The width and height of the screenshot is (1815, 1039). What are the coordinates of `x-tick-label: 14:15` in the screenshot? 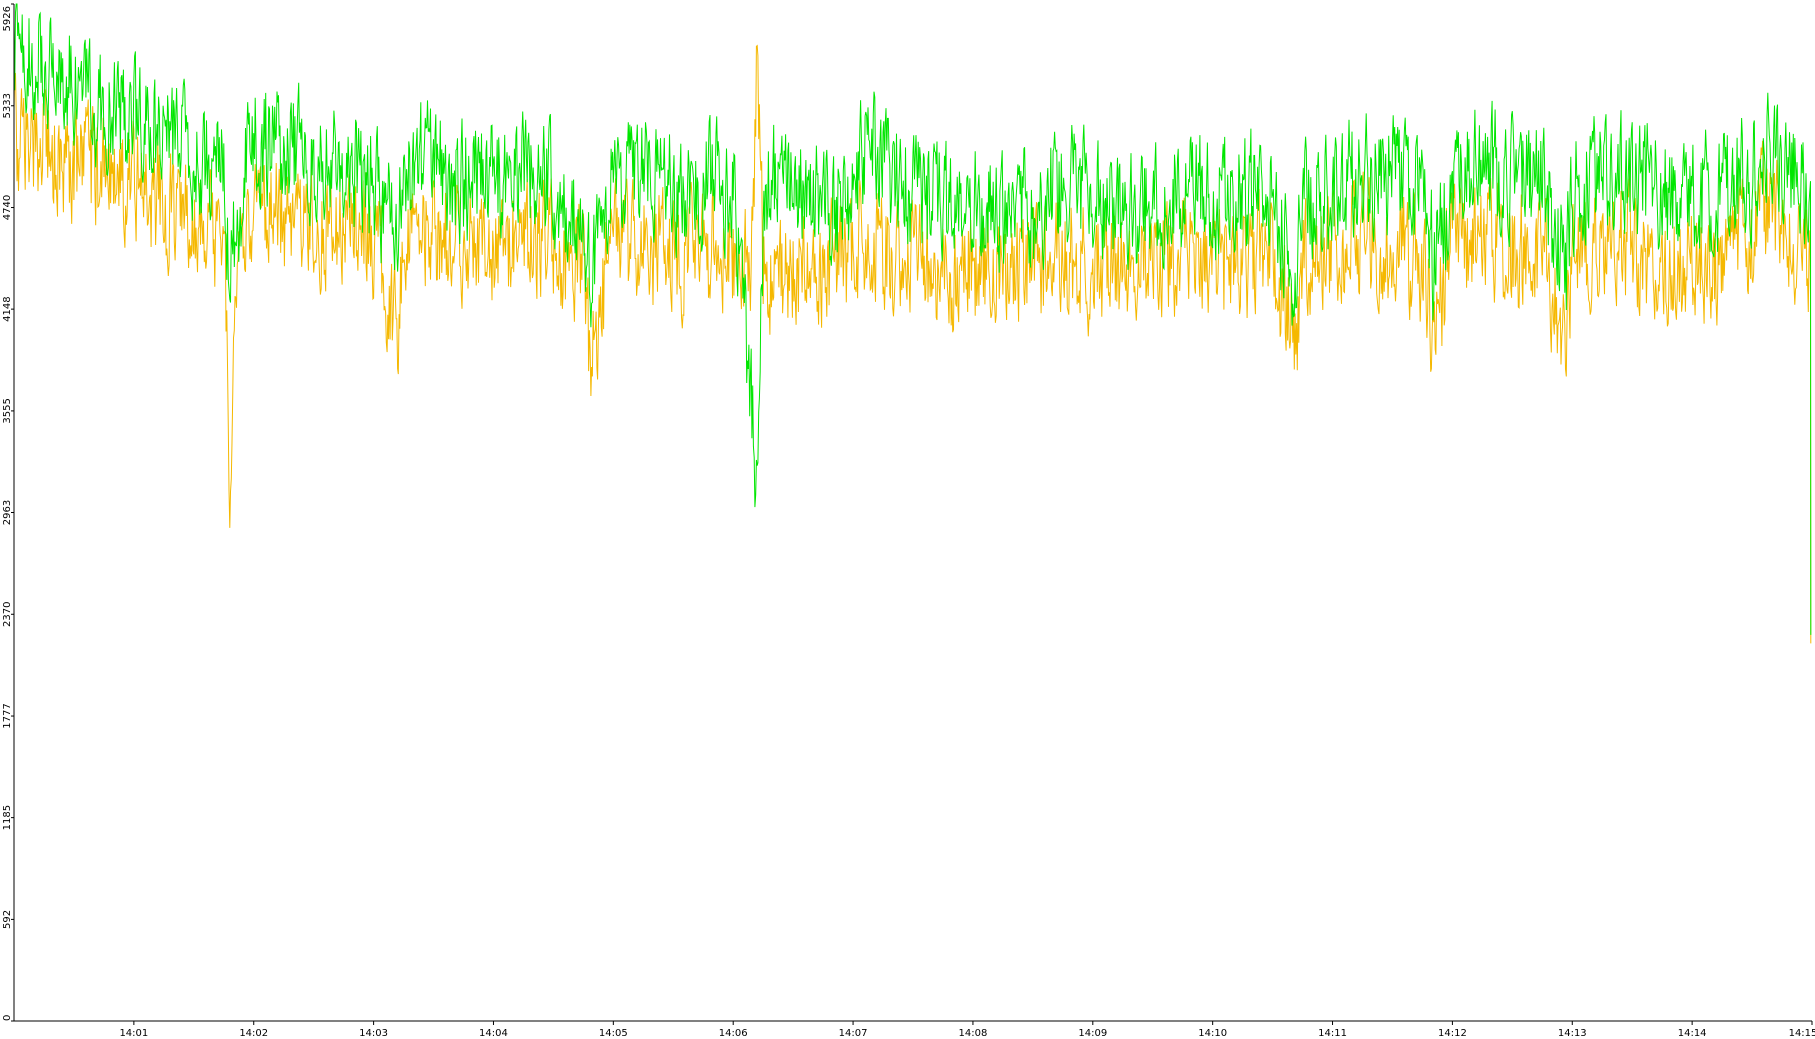 It's located at (1802, 1033).